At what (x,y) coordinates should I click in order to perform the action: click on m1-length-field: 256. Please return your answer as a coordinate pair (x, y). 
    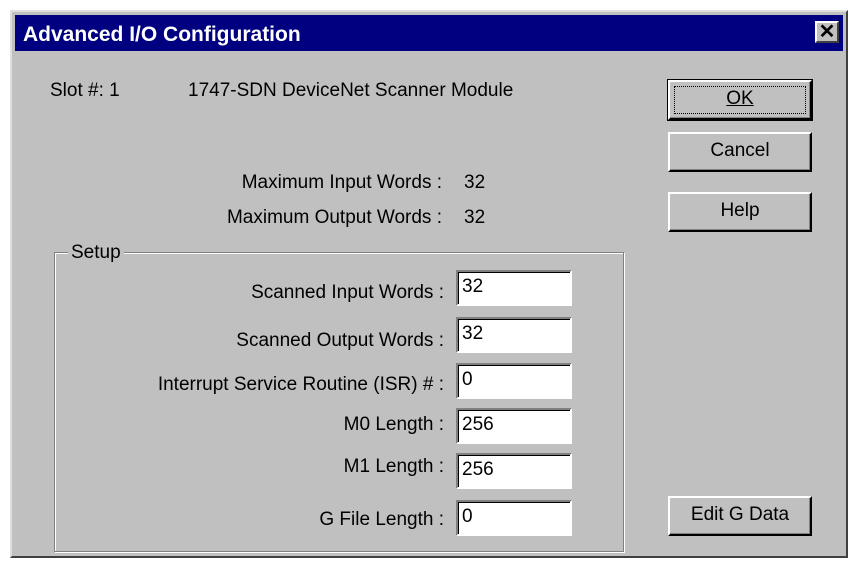
    Looking at the image, I should click on (514, 471).